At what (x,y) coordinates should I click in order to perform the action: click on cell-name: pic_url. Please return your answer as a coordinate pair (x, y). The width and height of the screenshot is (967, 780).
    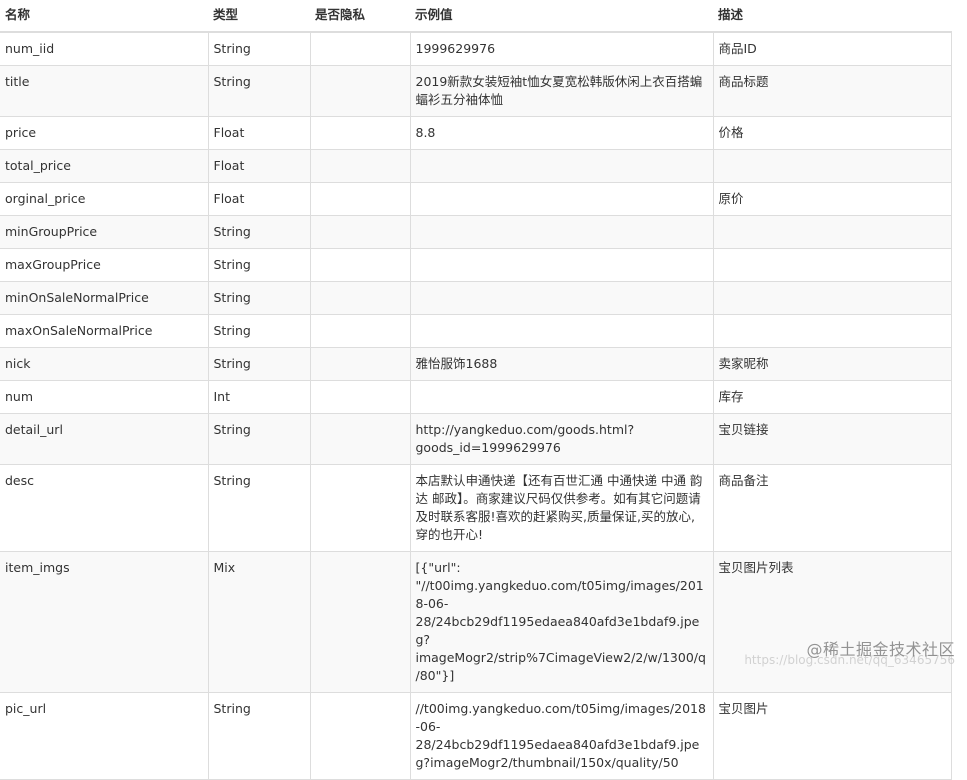
    Looking at the image, I should click on (104, 736).